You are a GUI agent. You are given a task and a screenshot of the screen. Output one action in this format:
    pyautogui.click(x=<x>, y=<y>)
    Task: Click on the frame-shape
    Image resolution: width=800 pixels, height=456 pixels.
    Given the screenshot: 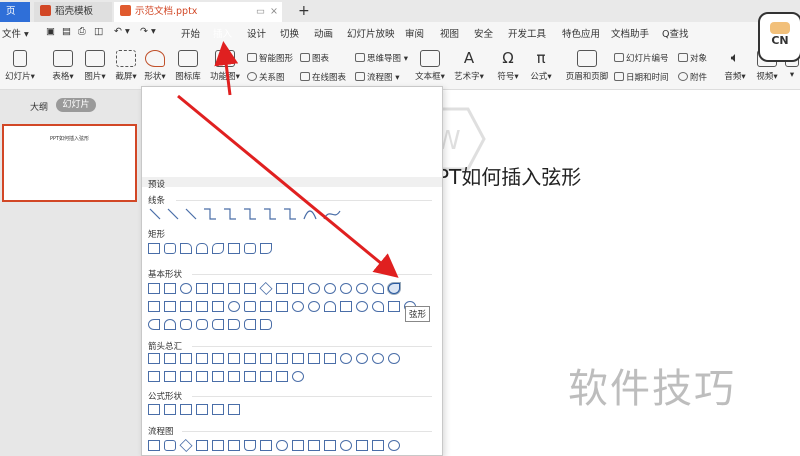 What is the action you would take?
    pyautogui.click(x=154, y=306)
    